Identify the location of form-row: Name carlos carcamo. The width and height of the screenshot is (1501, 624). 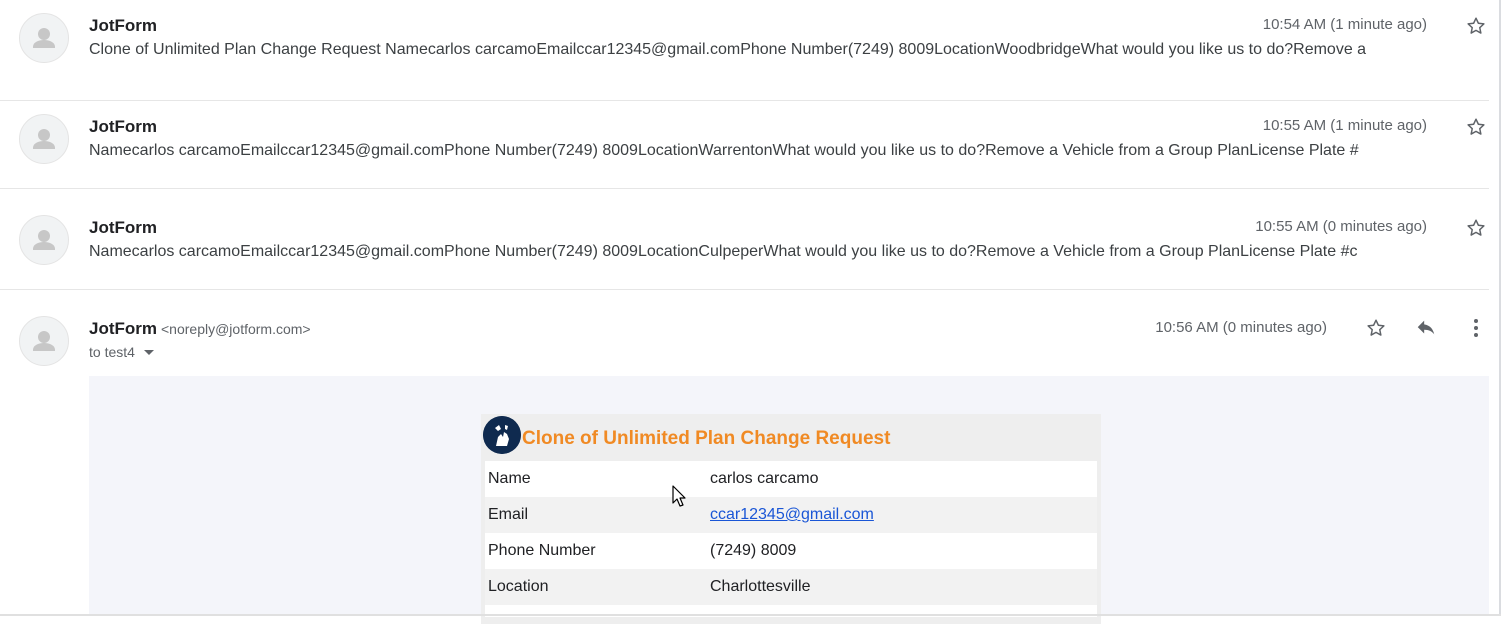
(791, 479).